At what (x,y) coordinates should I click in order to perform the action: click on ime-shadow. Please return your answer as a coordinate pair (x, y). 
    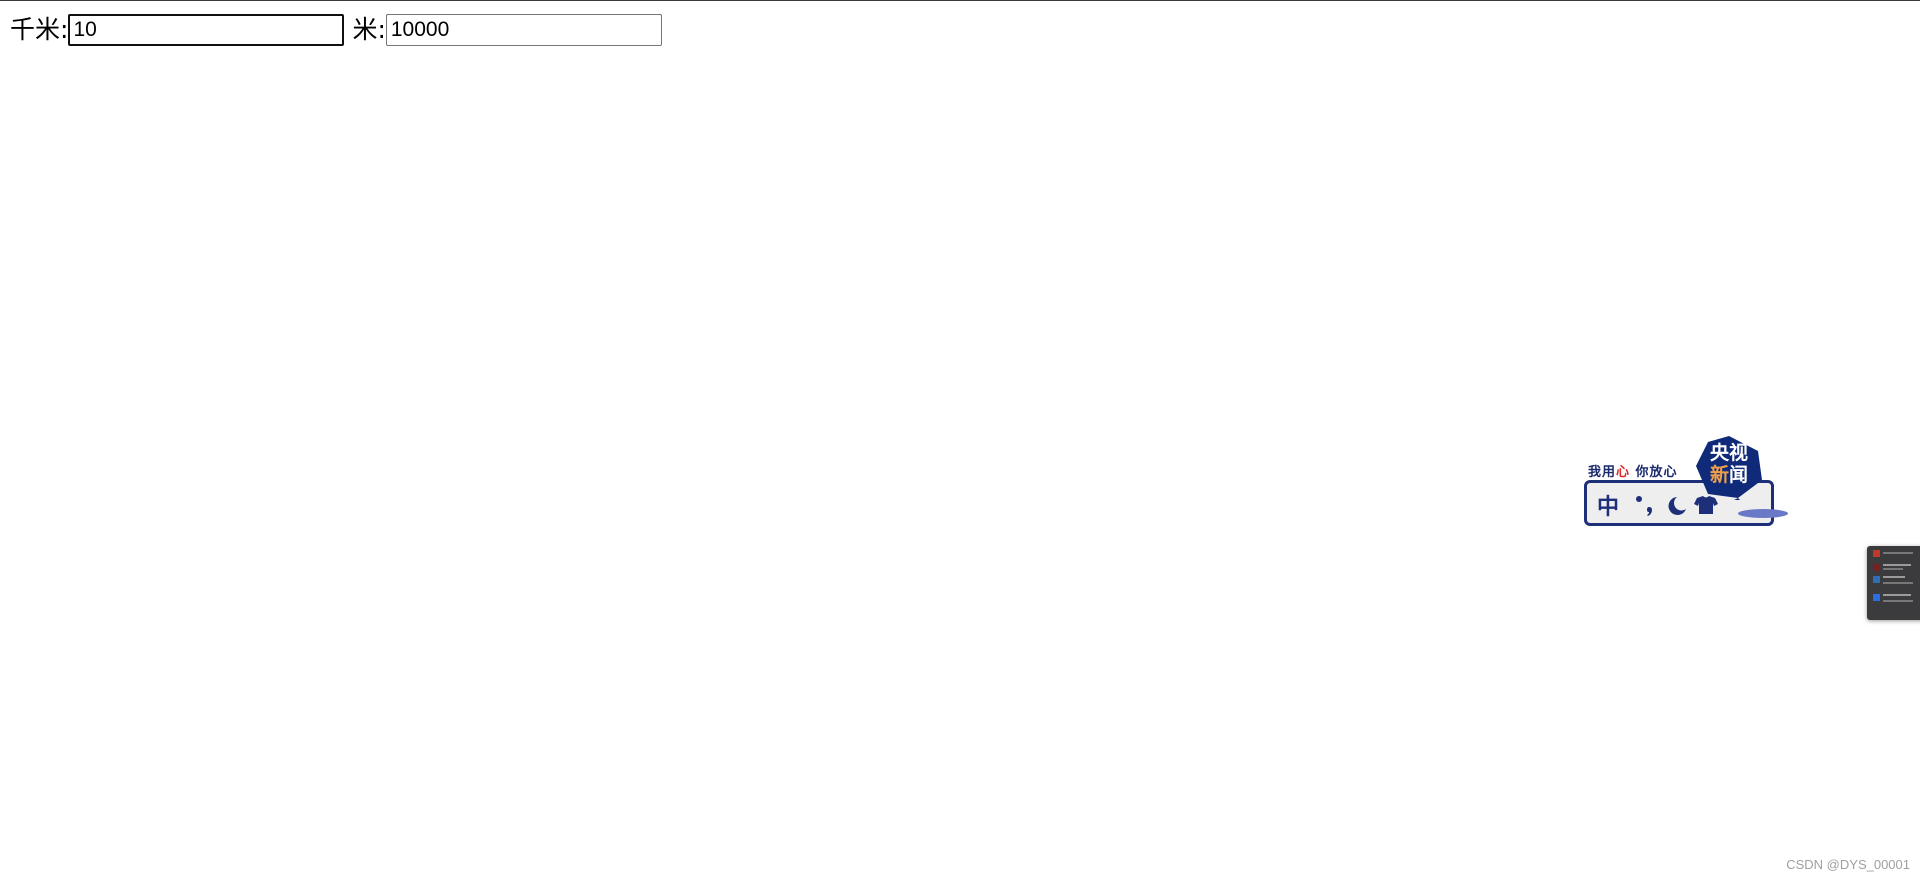
    Looking at the image, I should click on (1763, 513).